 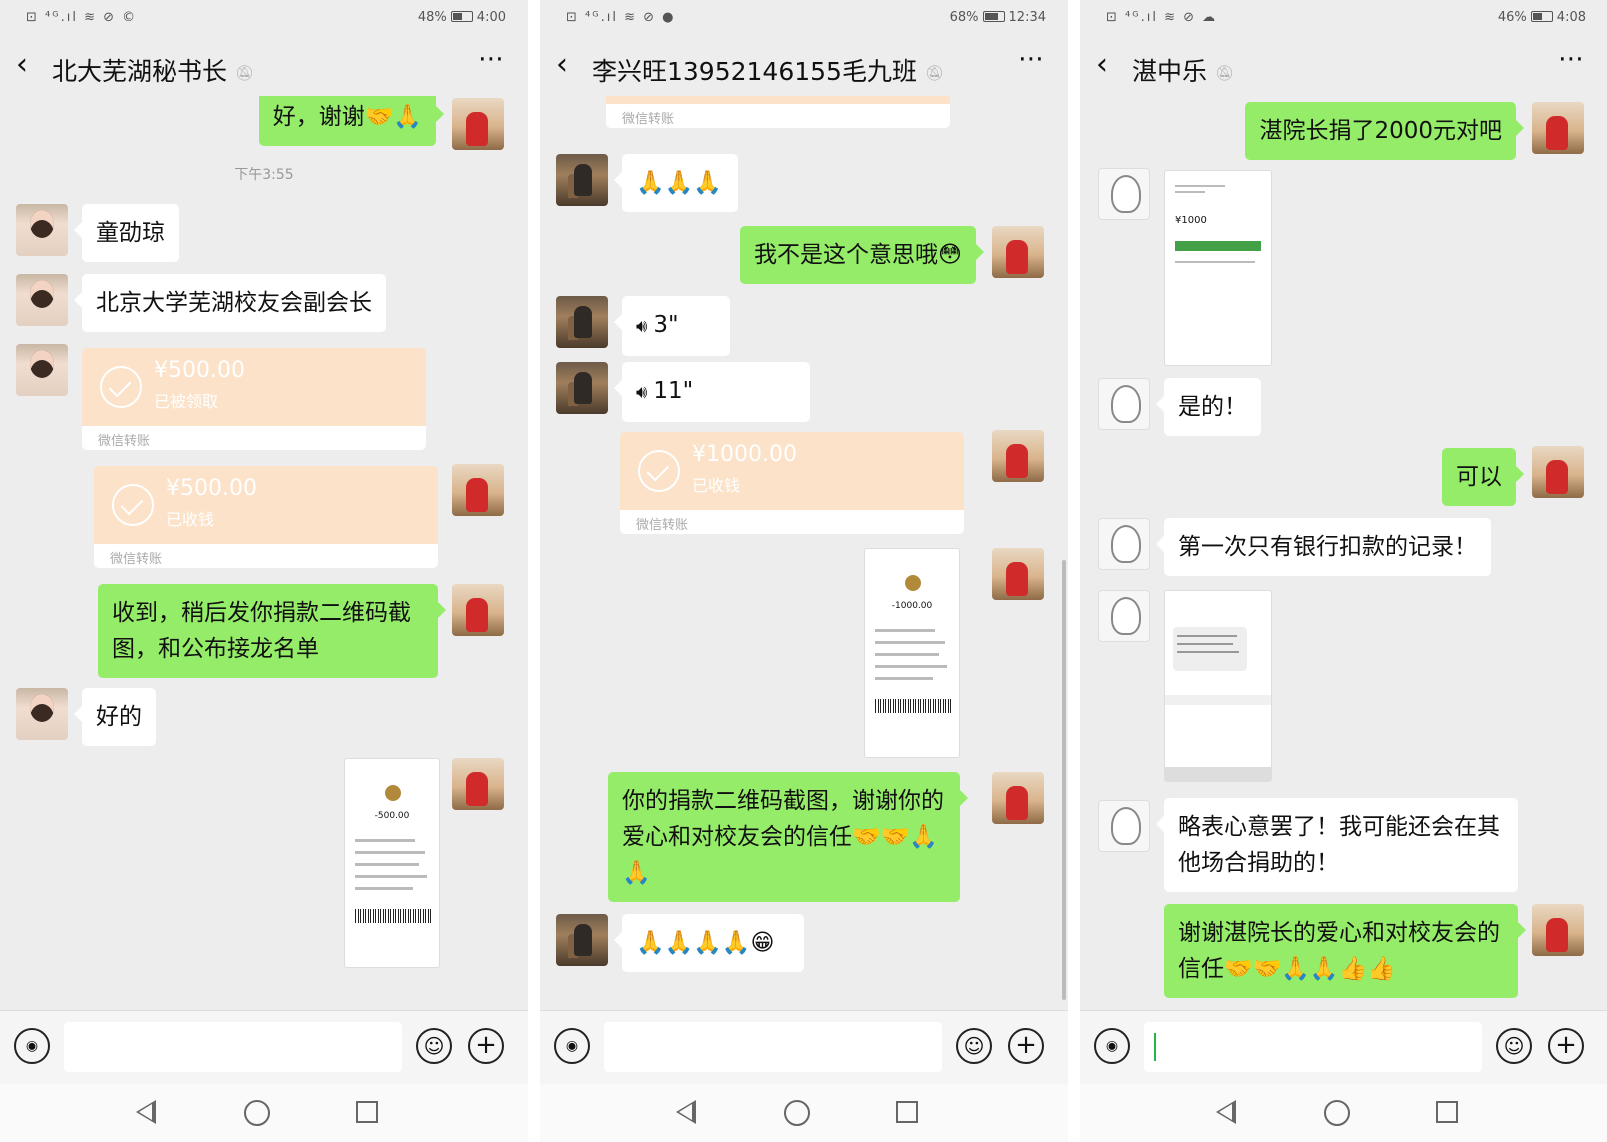 I want to click on message-sent: 好，谢谢🤝🙏, so click(x=351, y=121).